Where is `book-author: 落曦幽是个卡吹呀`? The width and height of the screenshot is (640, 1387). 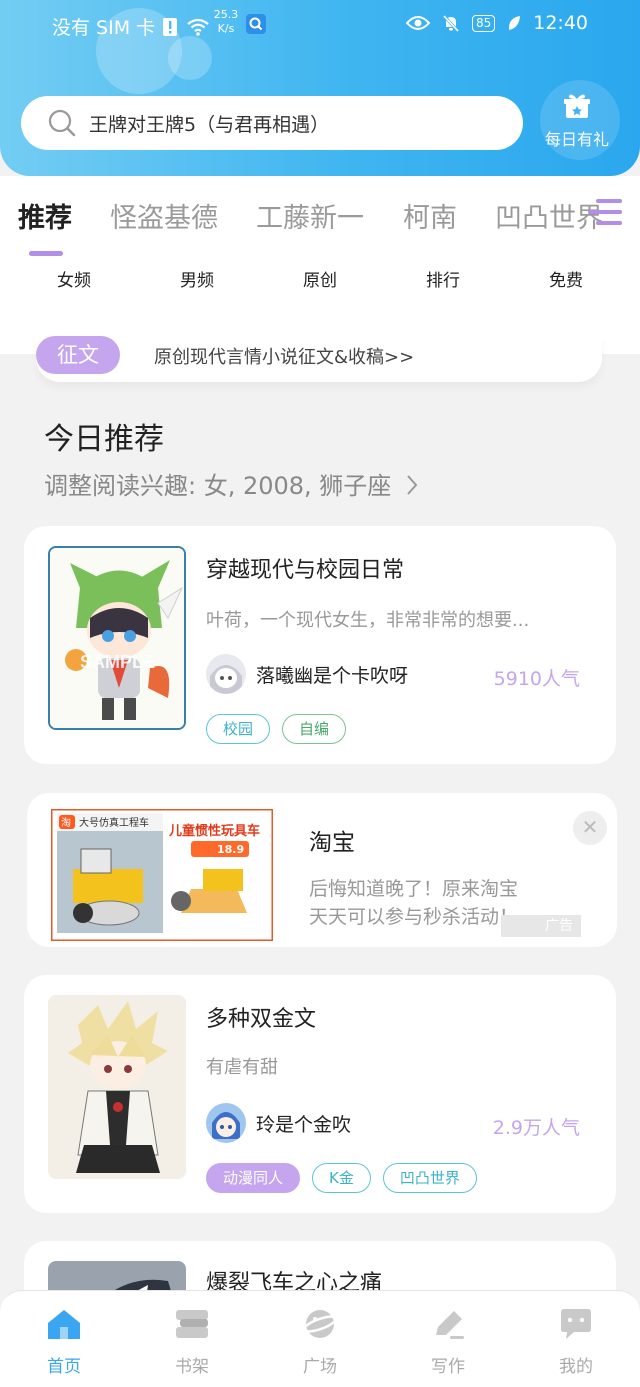
book-author: 落曦幽是个卡吹呀 is located at coordinates (307, 674).